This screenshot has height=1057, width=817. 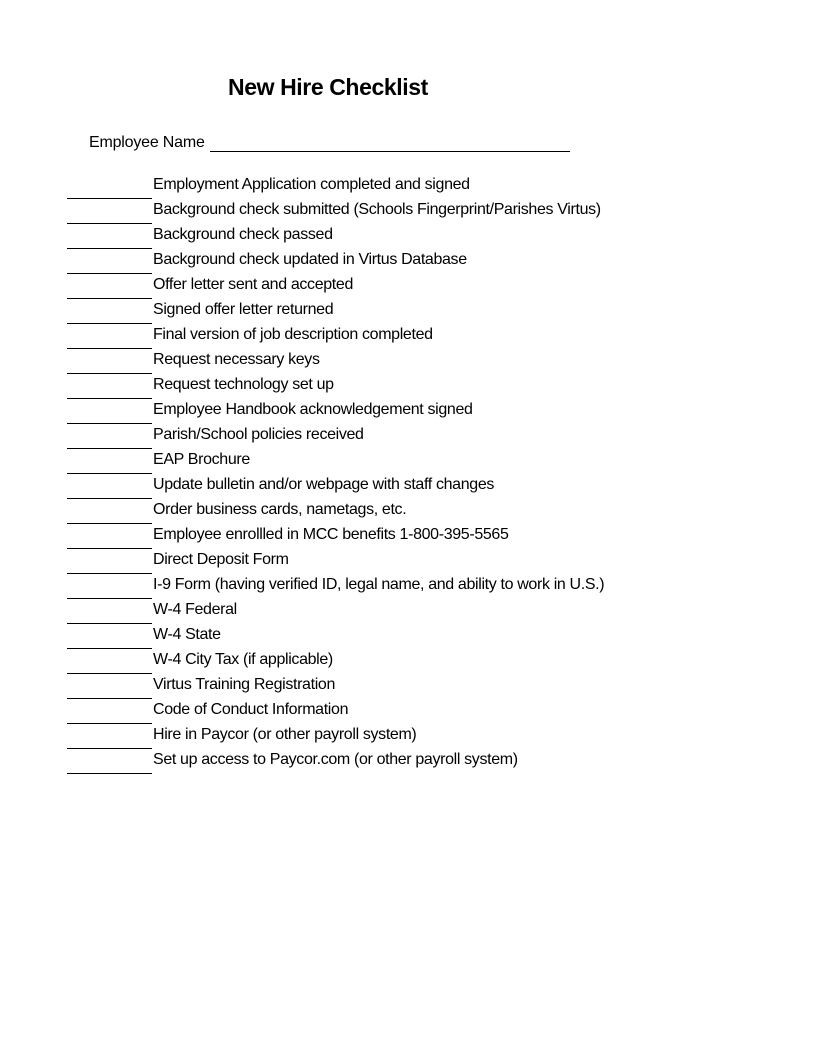 I want to click on checklist-item: Offer letter sent and accepted, so click(x=335, y=286).